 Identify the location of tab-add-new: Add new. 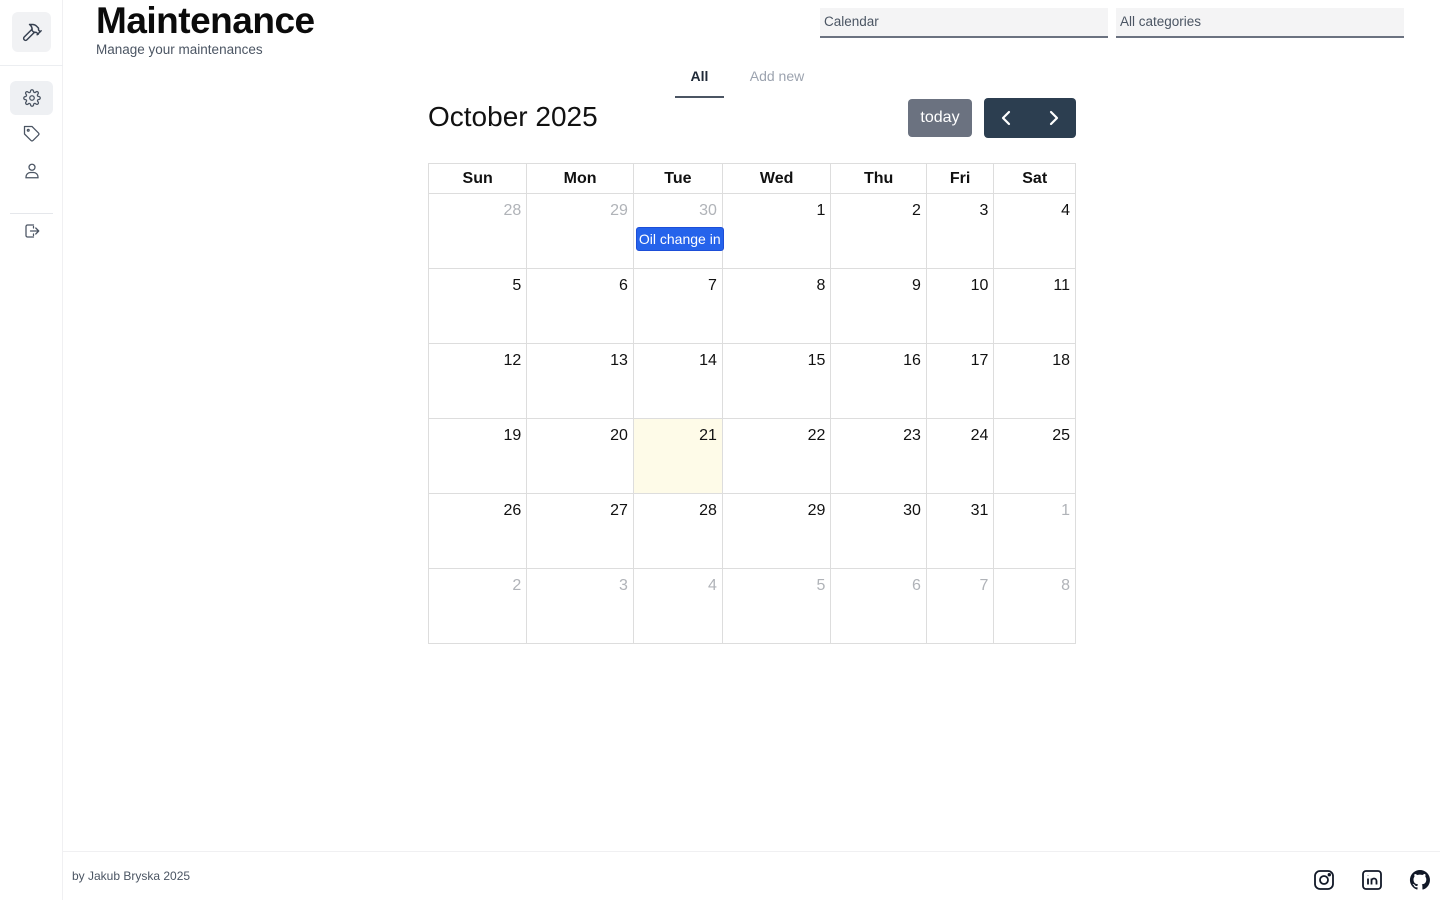
(777, 83).